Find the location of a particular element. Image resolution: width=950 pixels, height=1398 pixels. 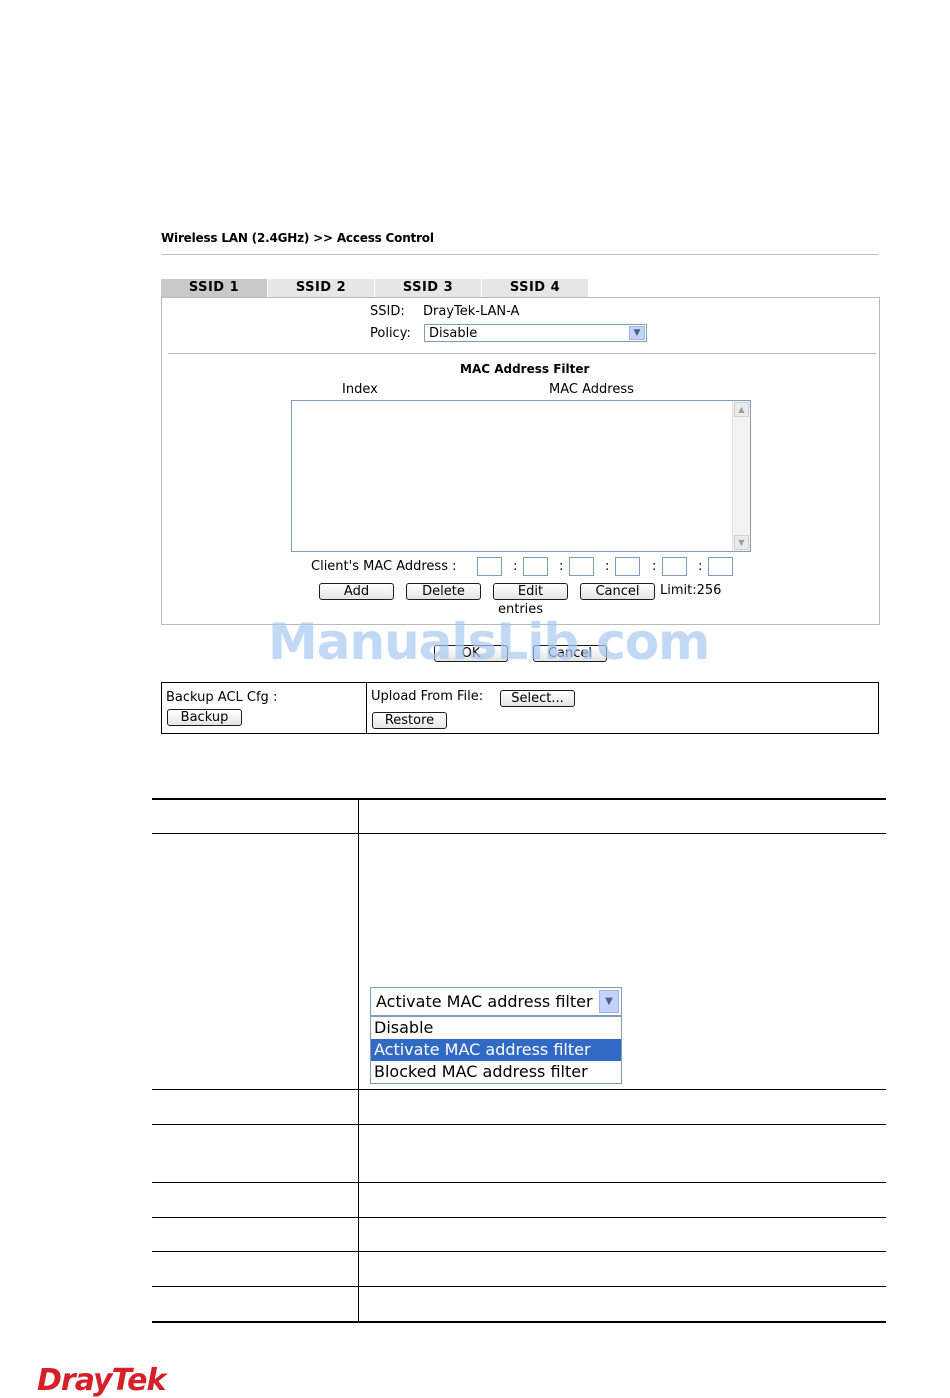

backup-button: Backup is located at coordinates (204, 717).